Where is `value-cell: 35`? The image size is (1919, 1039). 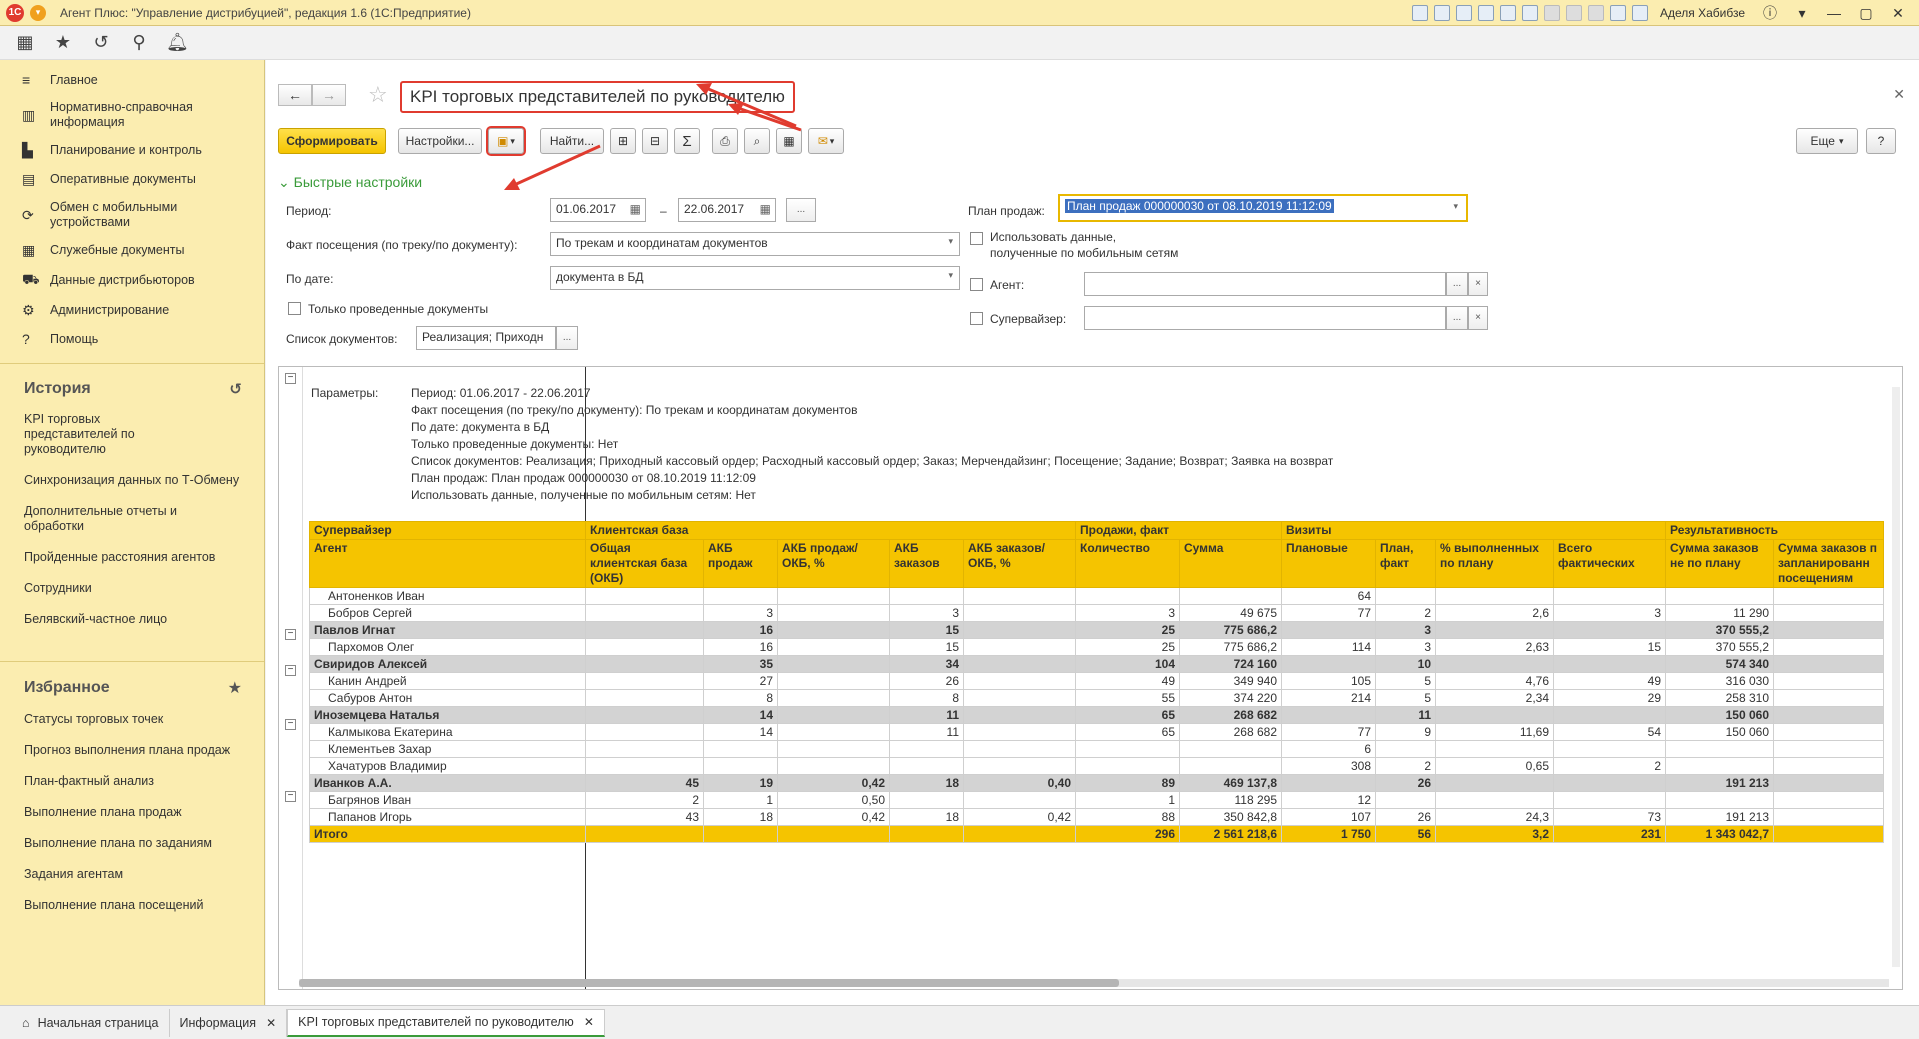 value-cell: 35 is located at coordinates (740, 664).